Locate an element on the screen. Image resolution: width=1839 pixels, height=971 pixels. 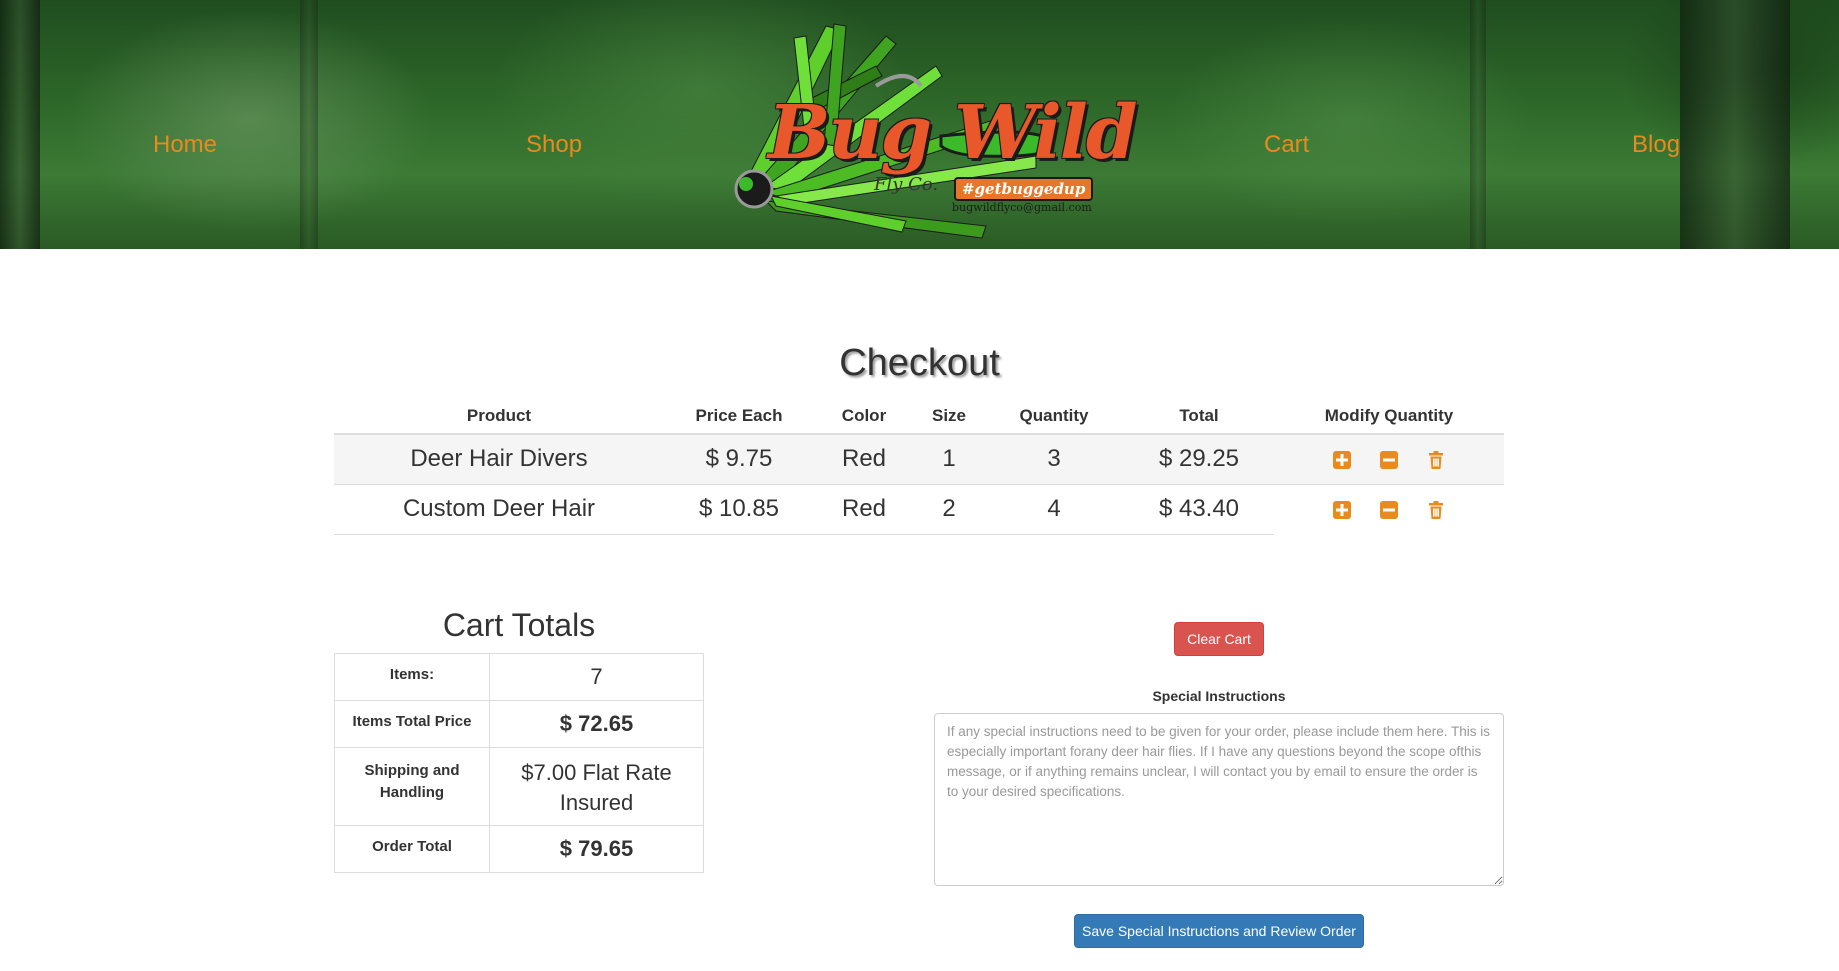
col-size: Size is located at coordinates (949, 416).